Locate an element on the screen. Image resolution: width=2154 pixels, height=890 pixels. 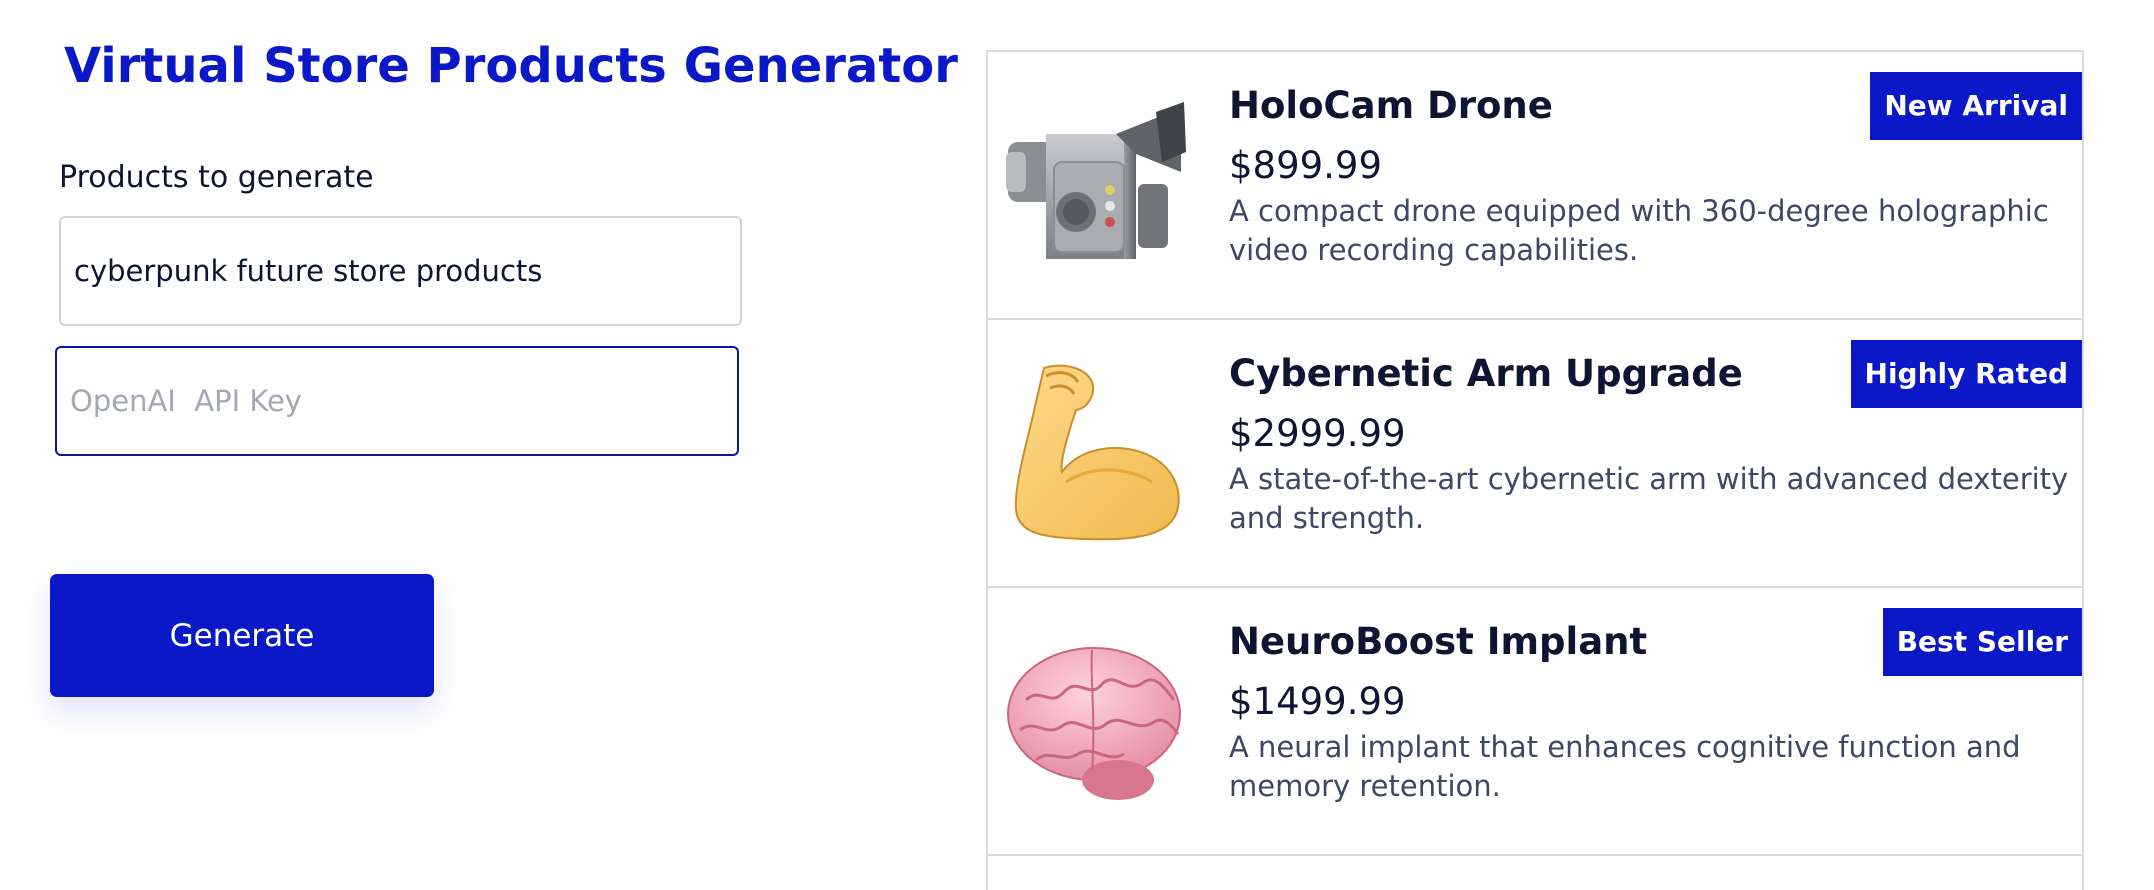
brain-icon is located at coordinates (1096, 720).